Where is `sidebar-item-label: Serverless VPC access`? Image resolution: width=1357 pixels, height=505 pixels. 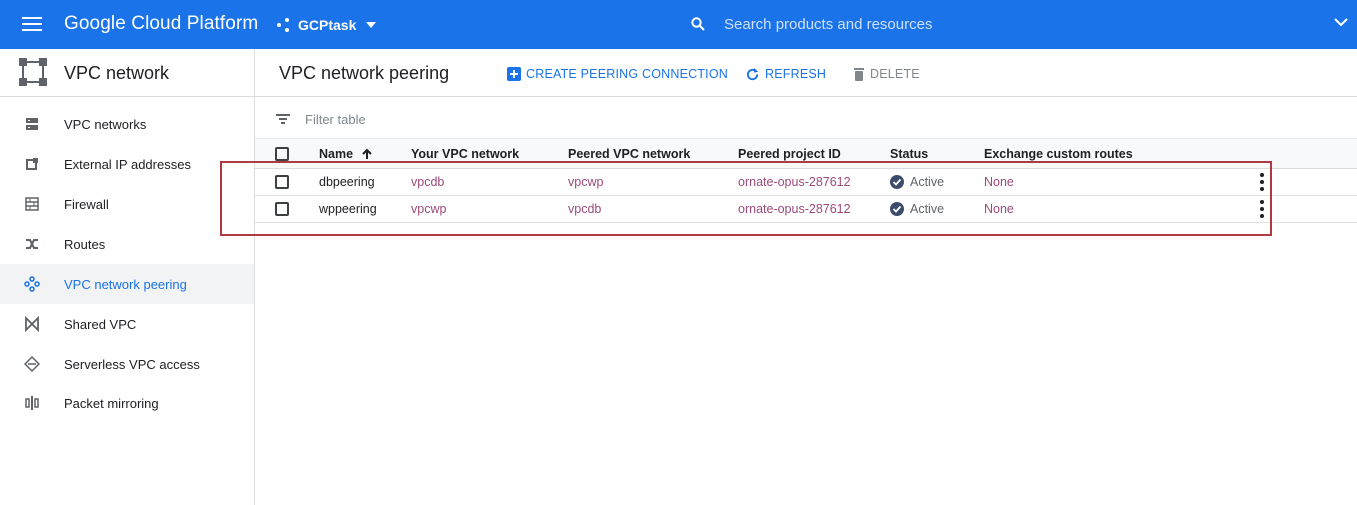 sidebar-item-label: Serverless VPC access is located at coordinates (132, 364).